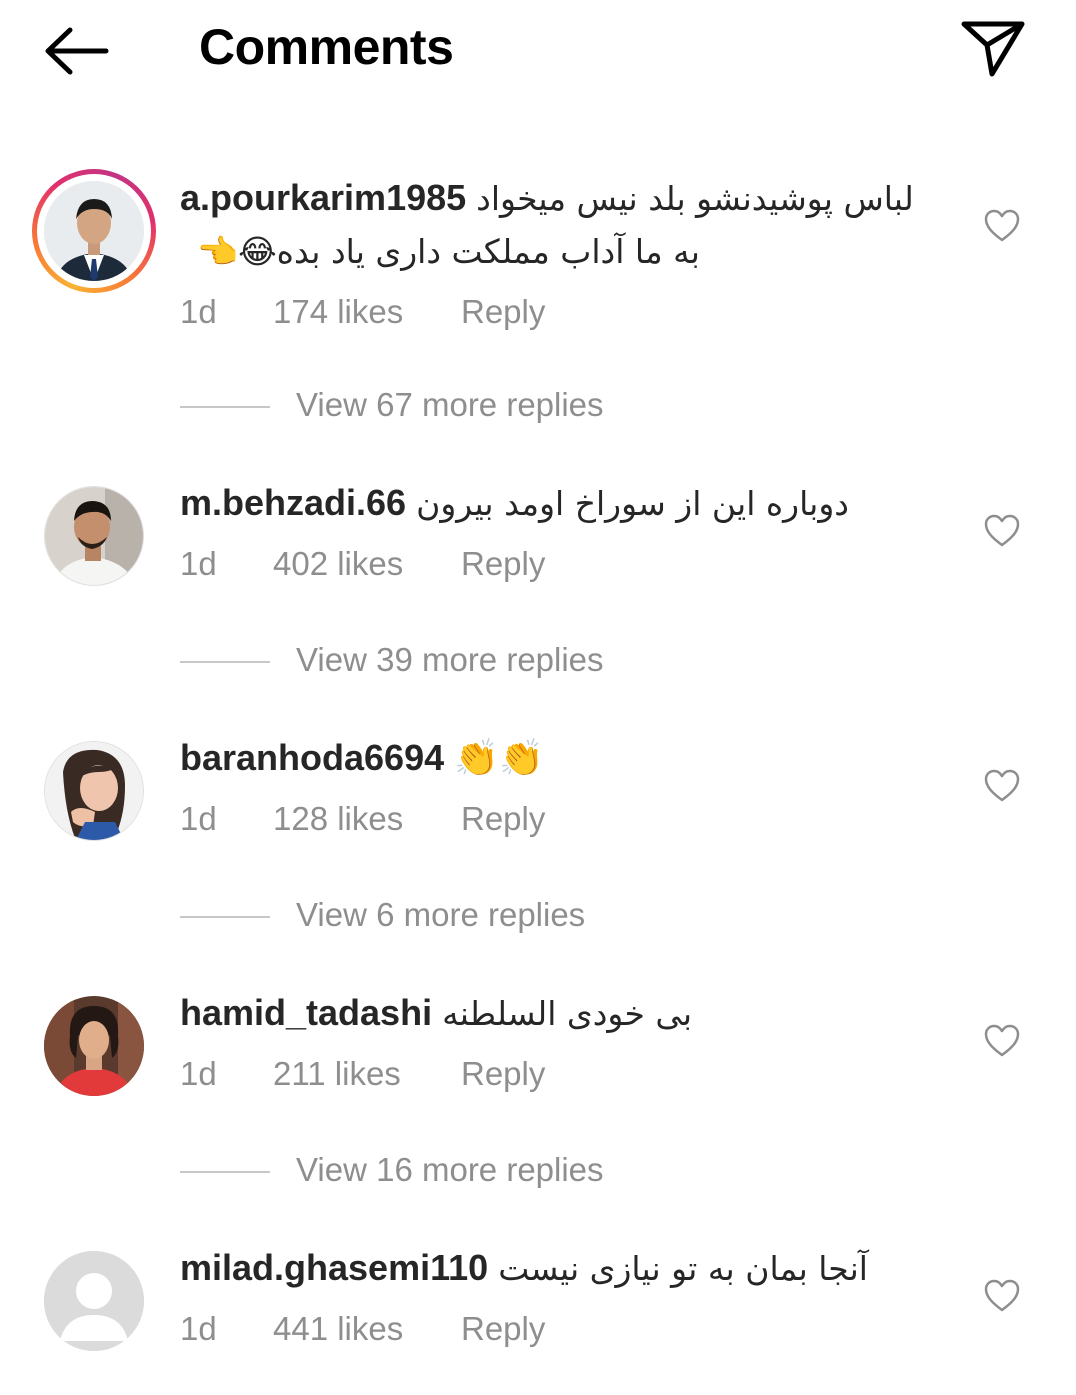  What do you see at coordinates (326, 47) in the screenshot?
I see `page-title: Comments` at bounding box center [326, 47].